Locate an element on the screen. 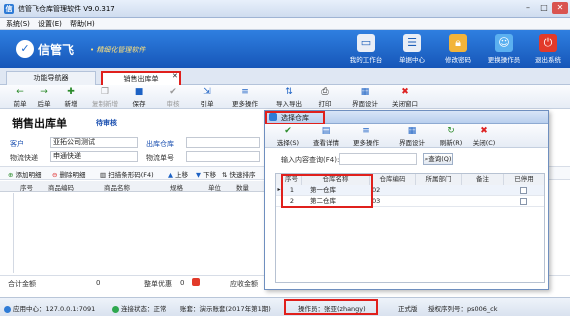 This screenshot has width=570, height=316. tab-function-navigator: 功能导航器 is located at coordinates (51, 78).